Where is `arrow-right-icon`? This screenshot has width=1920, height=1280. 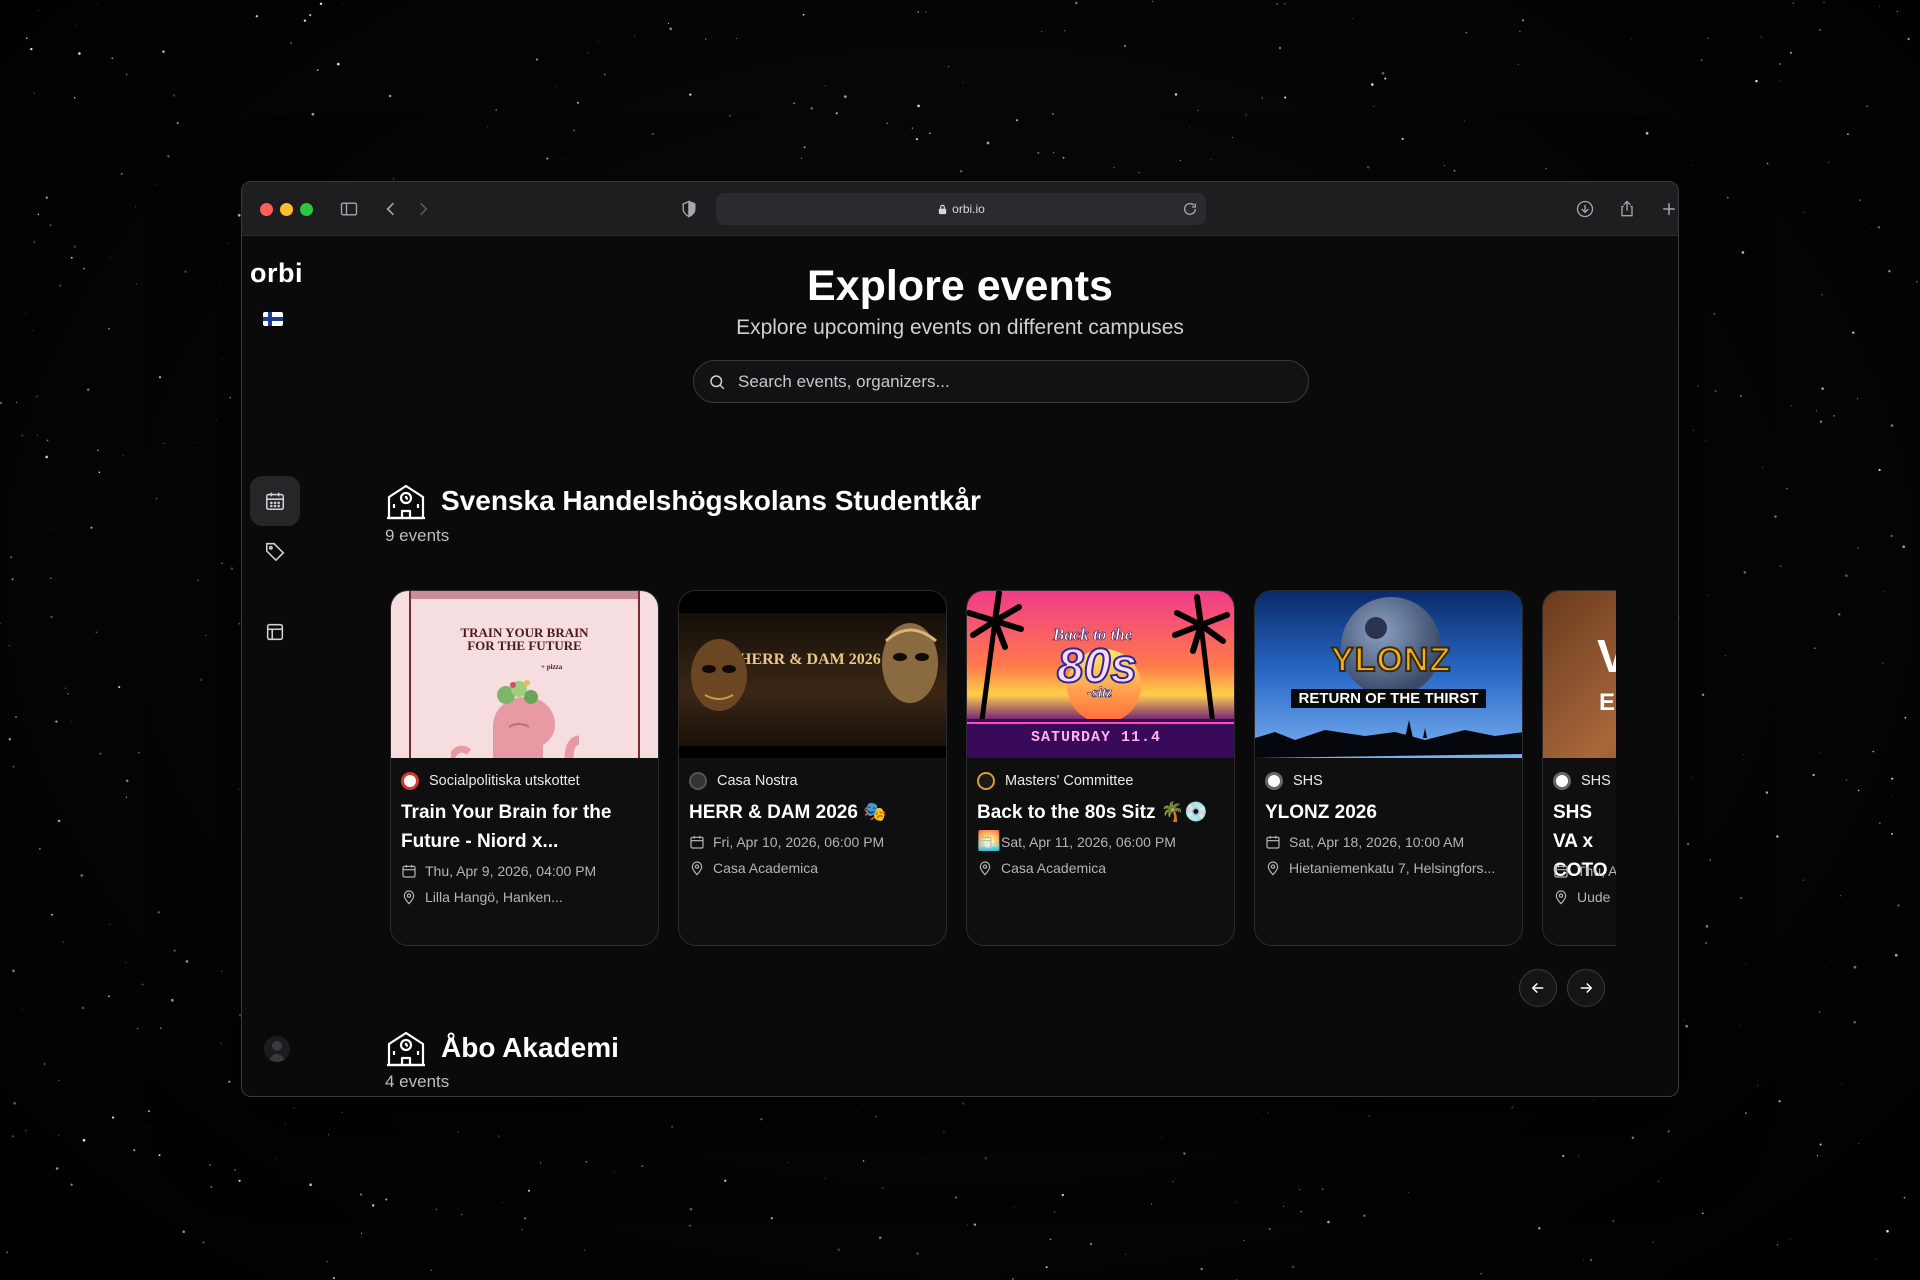
arrow-right-icon is located at coordinates (1586, 988).